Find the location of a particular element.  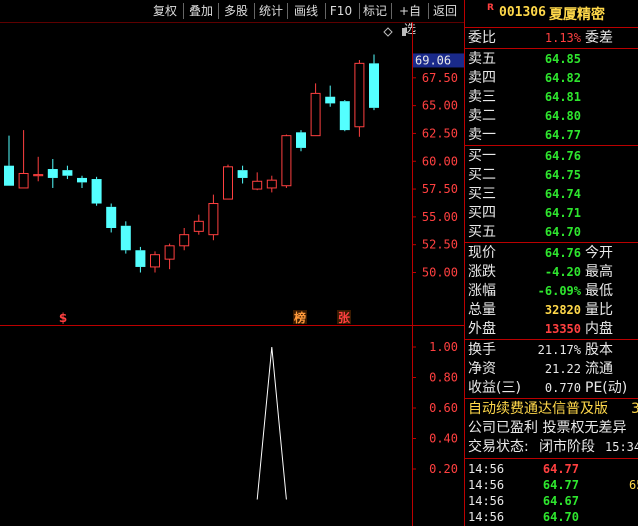

price-tick-label: 50.00 is located at coordinates (440, 273).